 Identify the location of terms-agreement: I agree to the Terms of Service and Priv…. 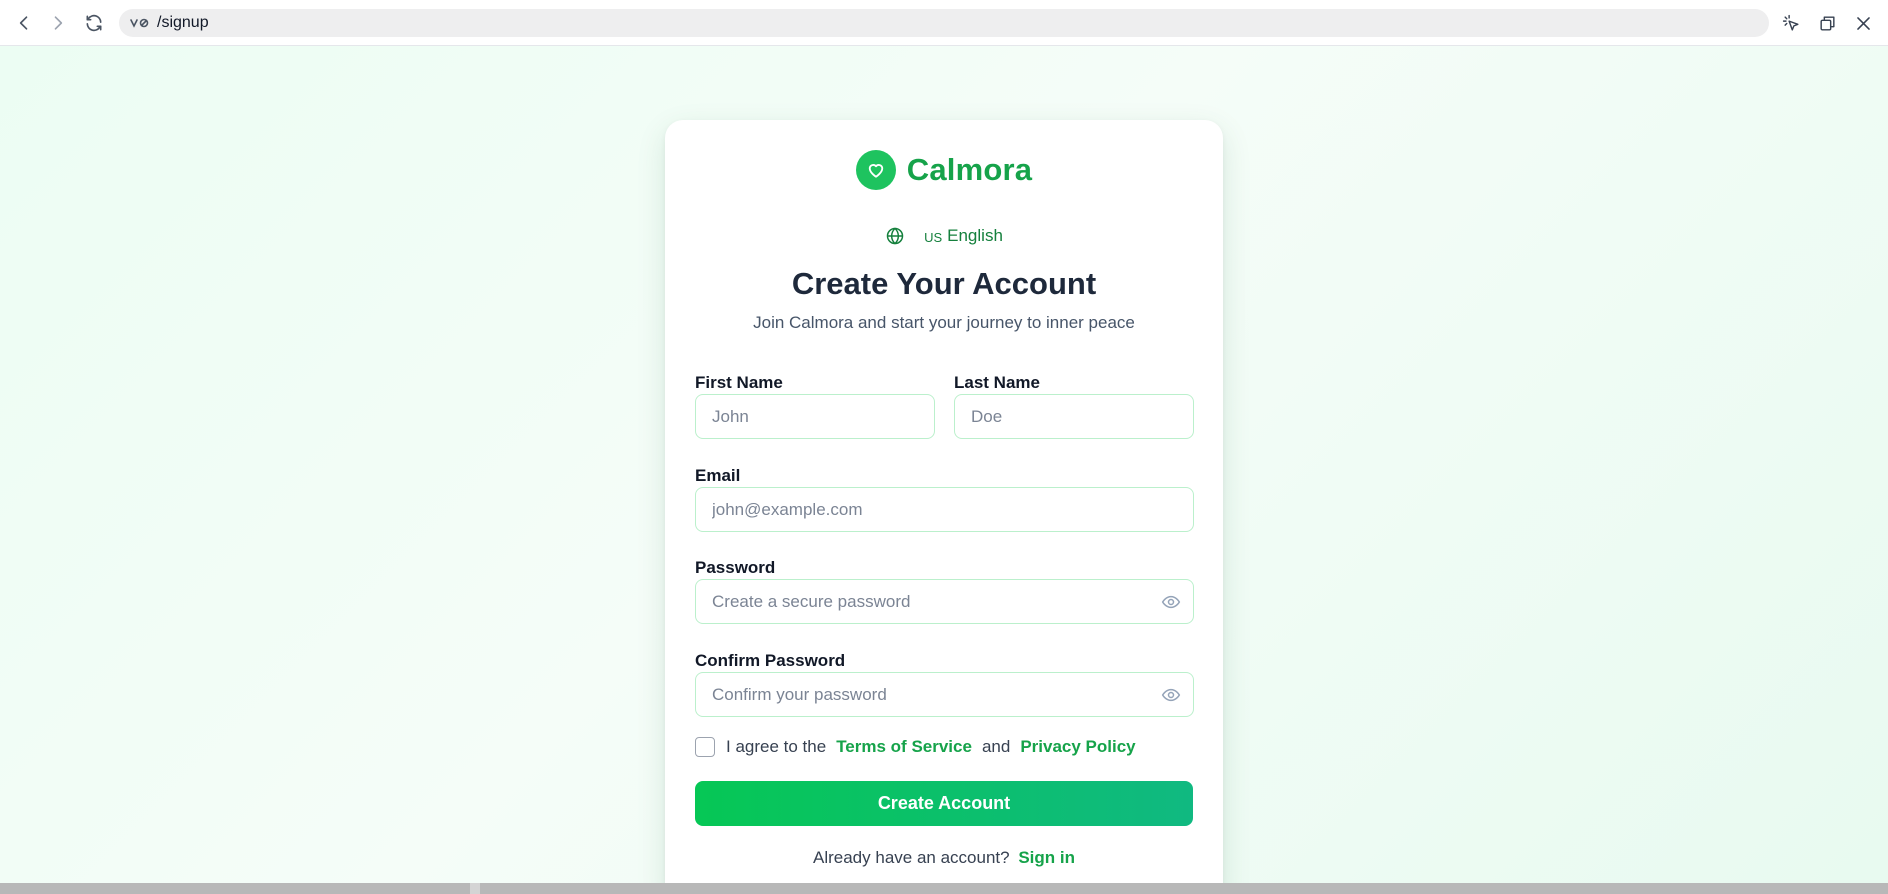
(945, 747).